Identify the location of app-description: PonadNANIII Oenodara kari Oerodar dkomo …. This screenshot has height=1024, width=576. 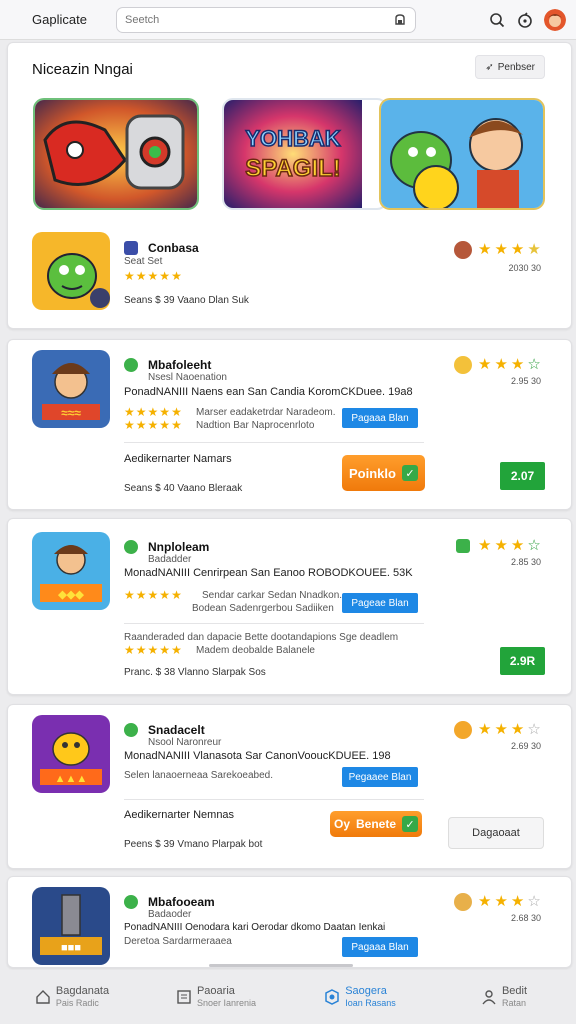
(255, 927).